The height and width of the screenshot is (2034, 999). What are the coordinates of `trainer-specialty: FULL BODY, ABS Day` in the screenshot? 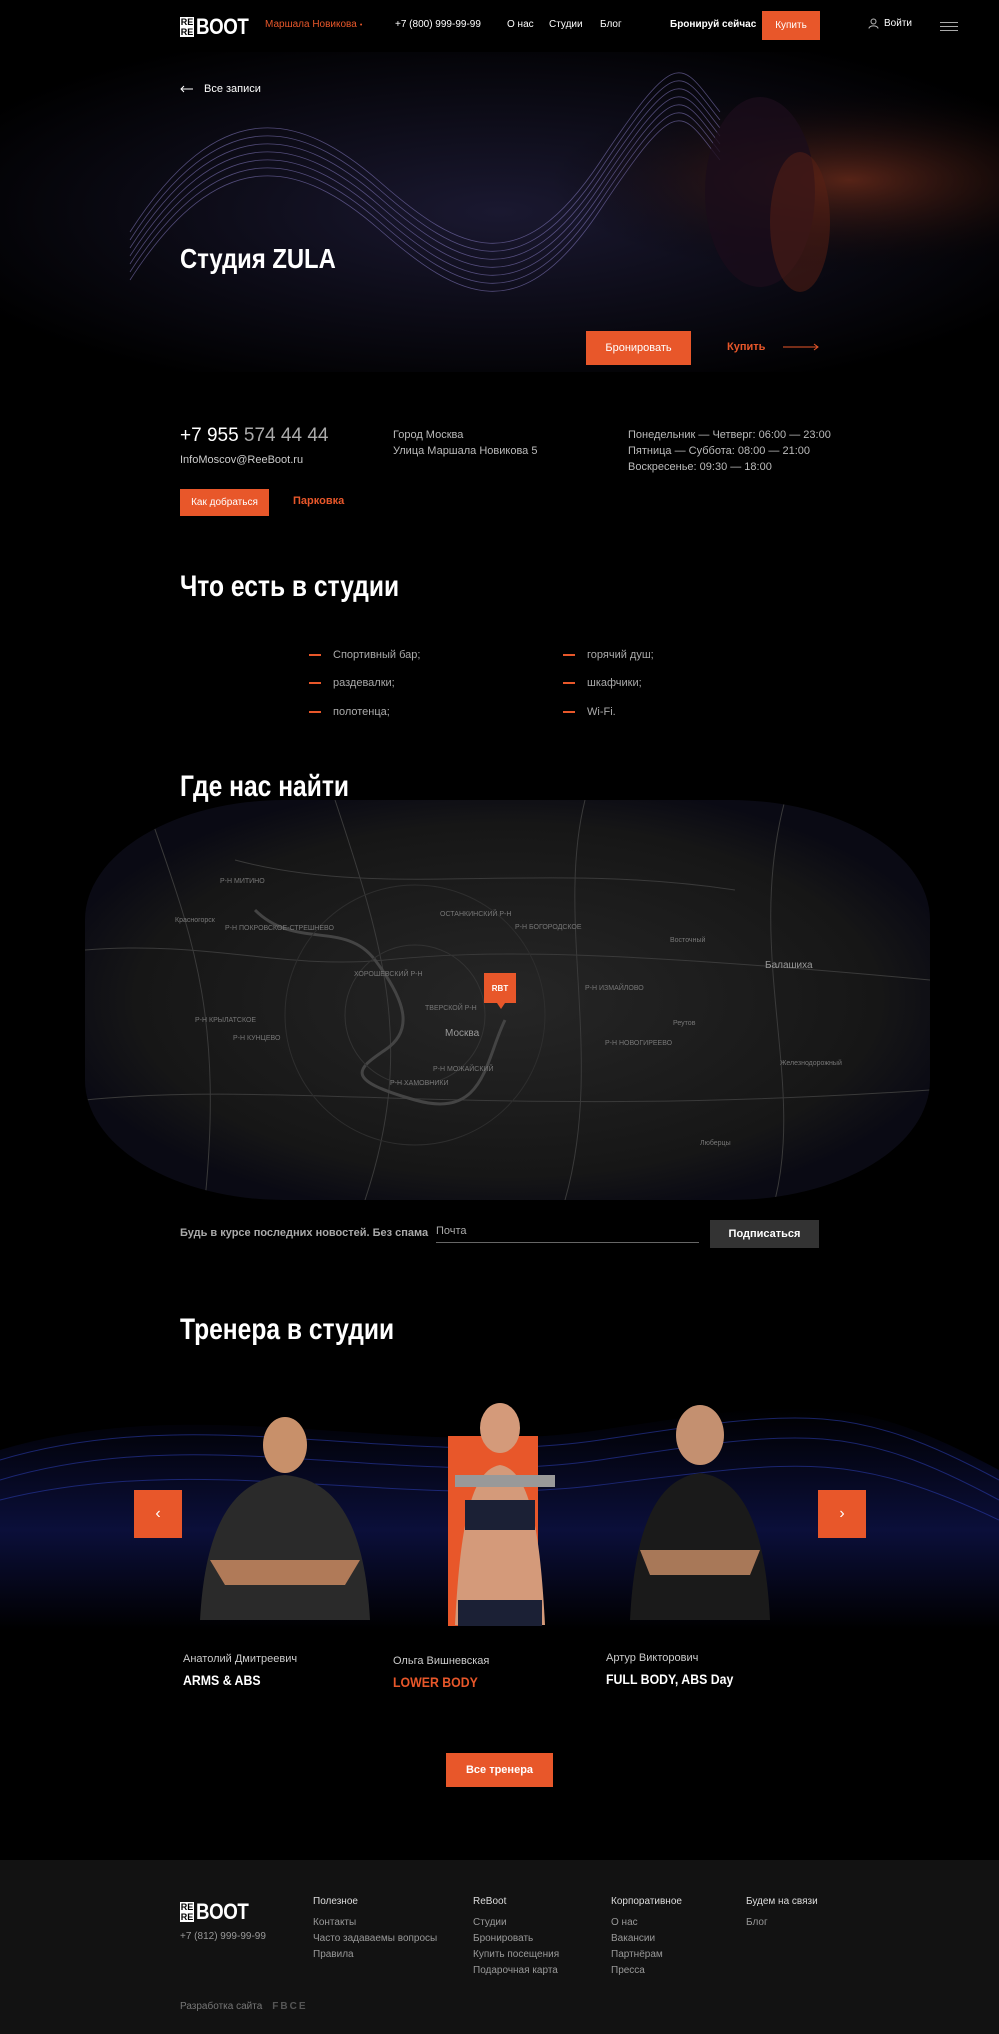 It's located at (670, 1679).